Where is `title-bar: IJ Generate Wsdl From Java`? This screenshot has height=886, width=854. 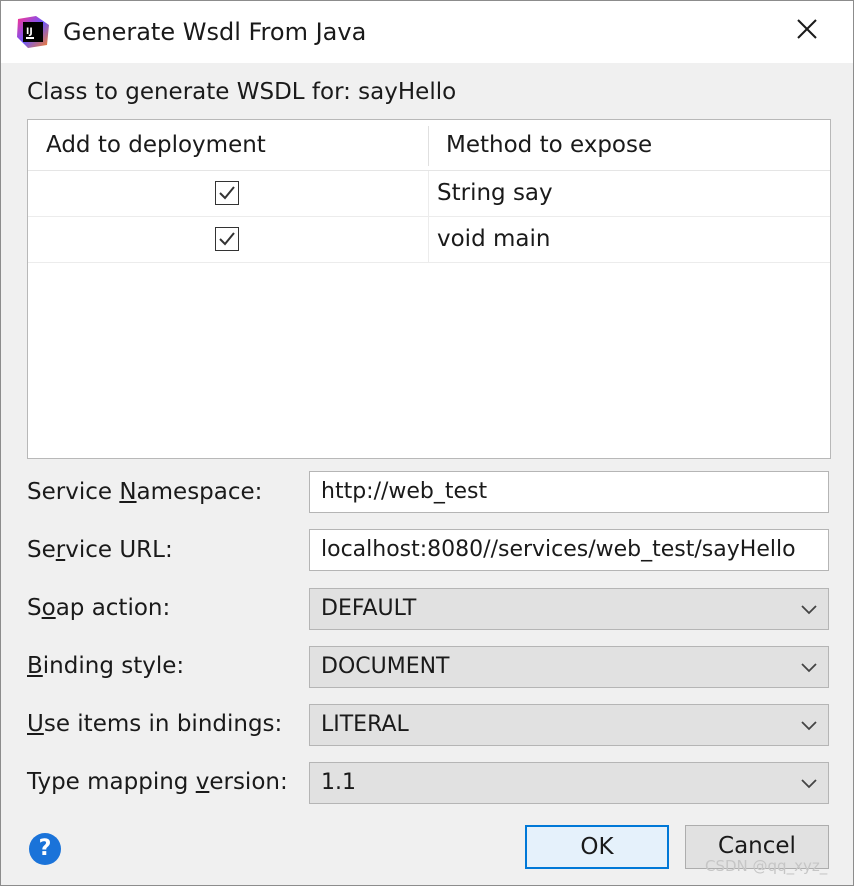
title-bar: IJ Generate Wsdl From Java is located at coordinates (427, 32).